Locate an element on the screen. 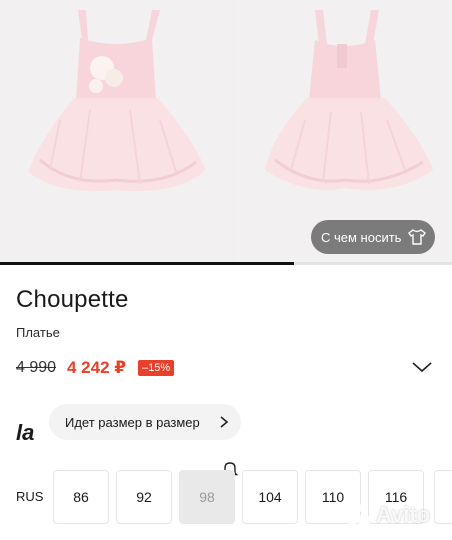 Image resolution: width=452 pixels, height=540 pixels. fit-brand-logo: la is located at coordinates (25, 432).